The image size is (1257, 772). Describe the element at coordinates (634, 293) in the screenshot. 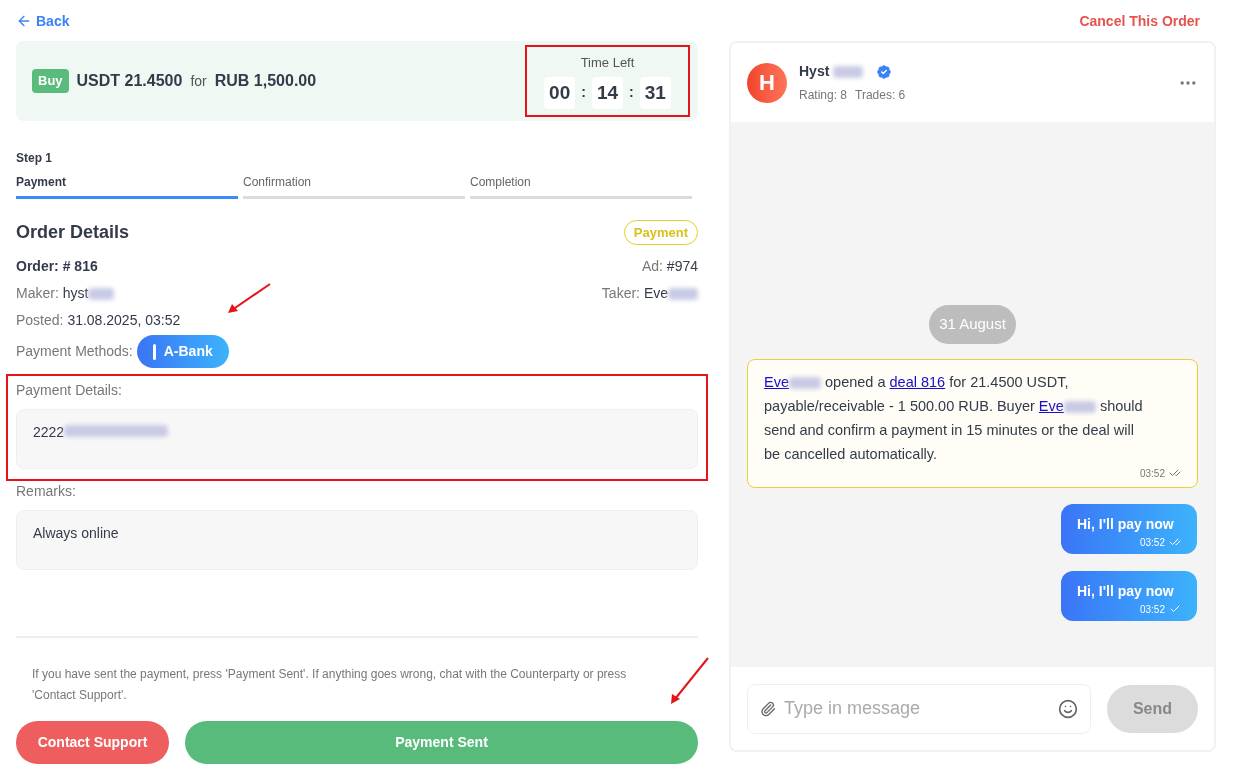

I see `taker-info: Taker: Eve` at that location.